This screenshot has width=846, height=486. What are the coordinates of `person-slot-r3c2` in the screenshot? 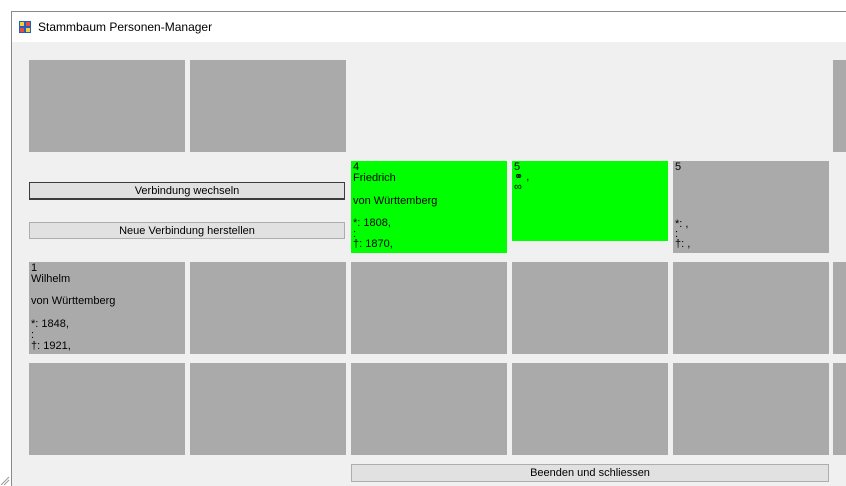 It's located at (268, 308).